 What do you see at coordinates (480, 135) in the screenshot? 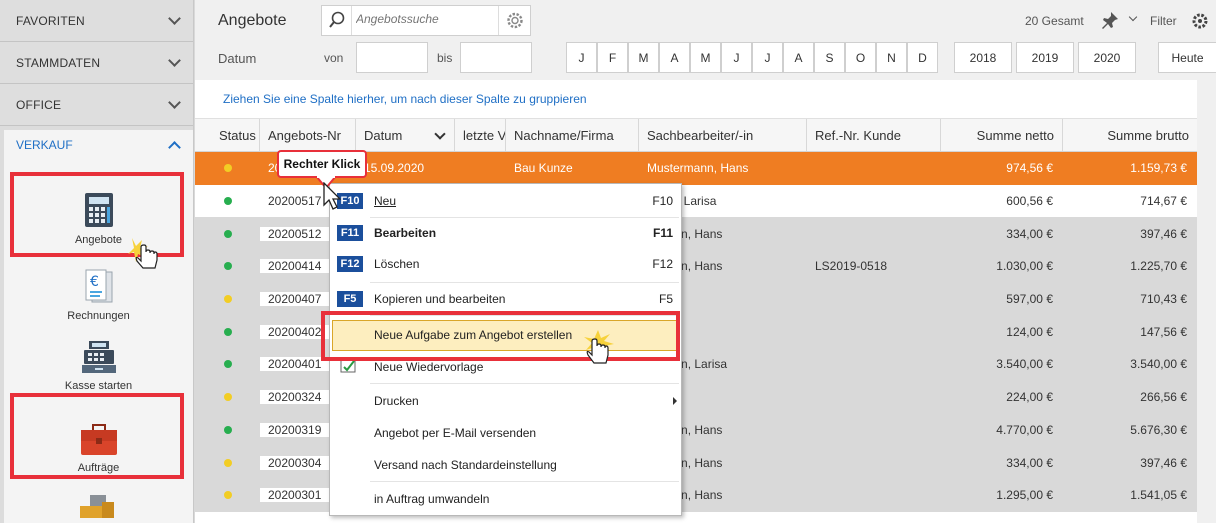
I see `column-header-letzte: letzte V` at bounding box center [480, 135].